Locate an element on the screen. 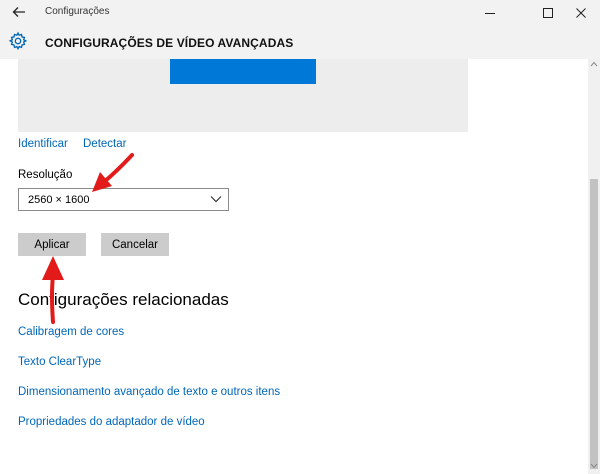  detect-link: Detectar is located at coordinates (104, 144).